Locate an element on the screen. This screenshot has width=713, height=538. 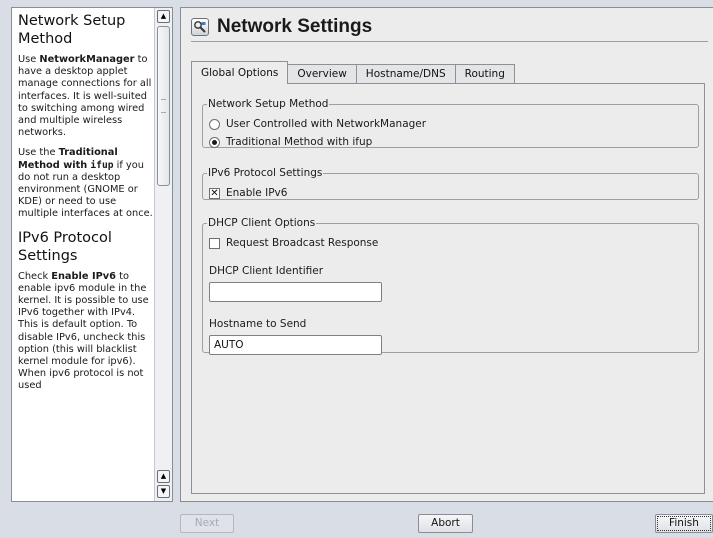
radio-user-controlled is located at coordinates (214, 124).